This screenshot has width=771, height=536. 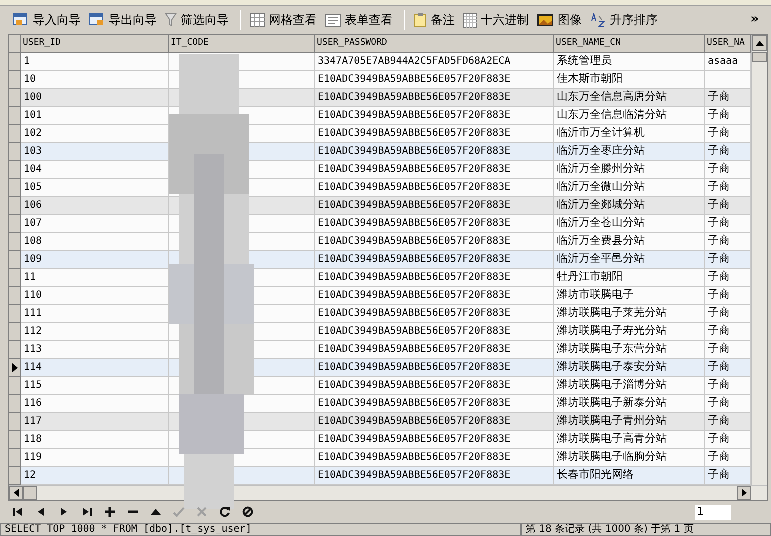 I want to click on document-icon, so click(x=21, y=20).